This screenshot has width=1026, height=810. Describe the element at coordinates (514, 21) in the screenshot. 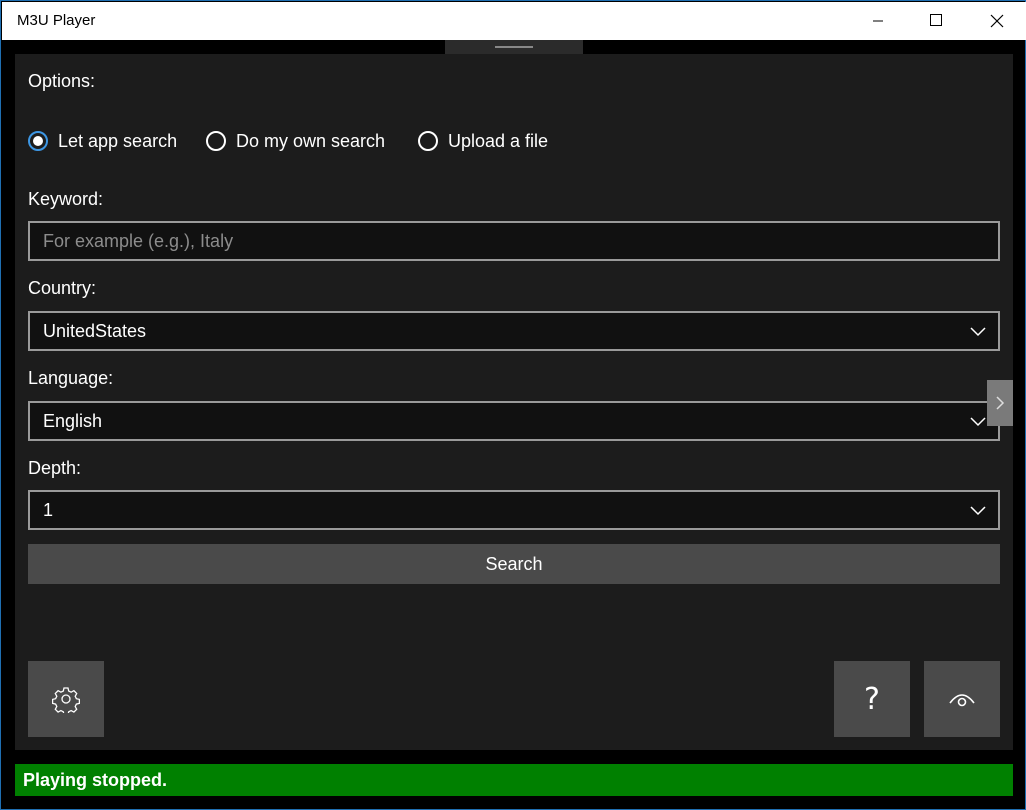

I see `title-bar: M3U Player` at that location.